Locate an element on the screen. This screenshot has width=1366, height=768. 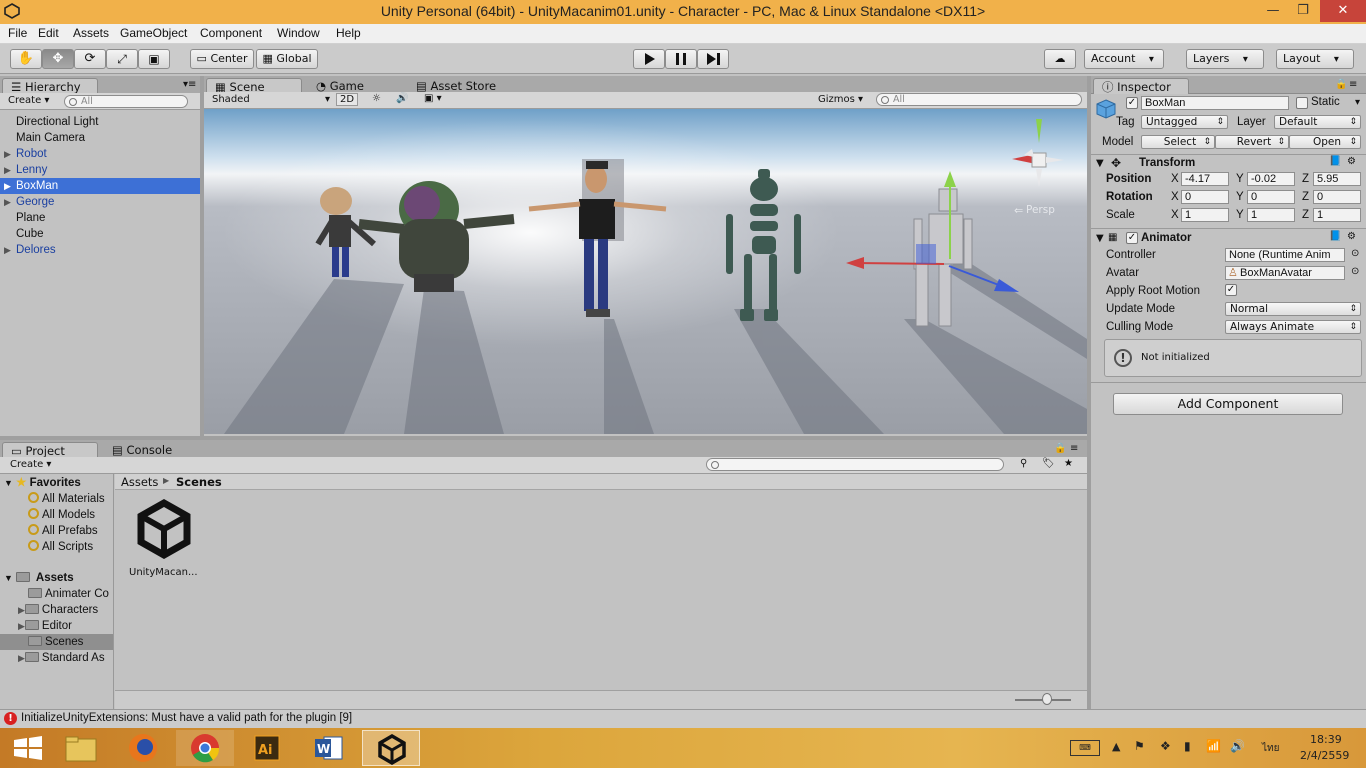
hand-tool-button: ✋ is located at coordinates (26, 59).